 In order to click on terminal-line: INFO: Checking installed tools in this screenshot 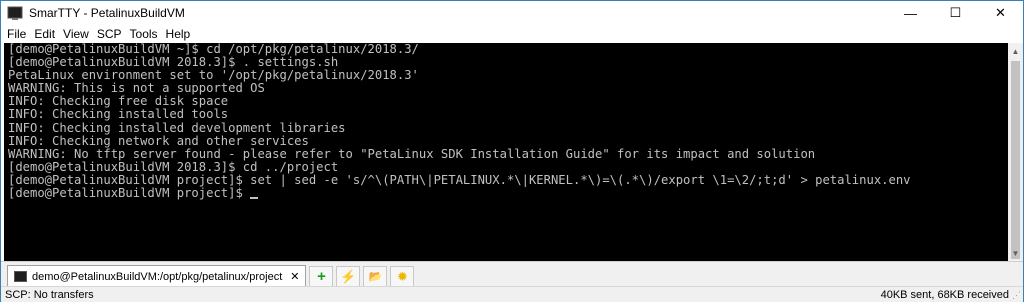, I will do `click(118, 114)`.